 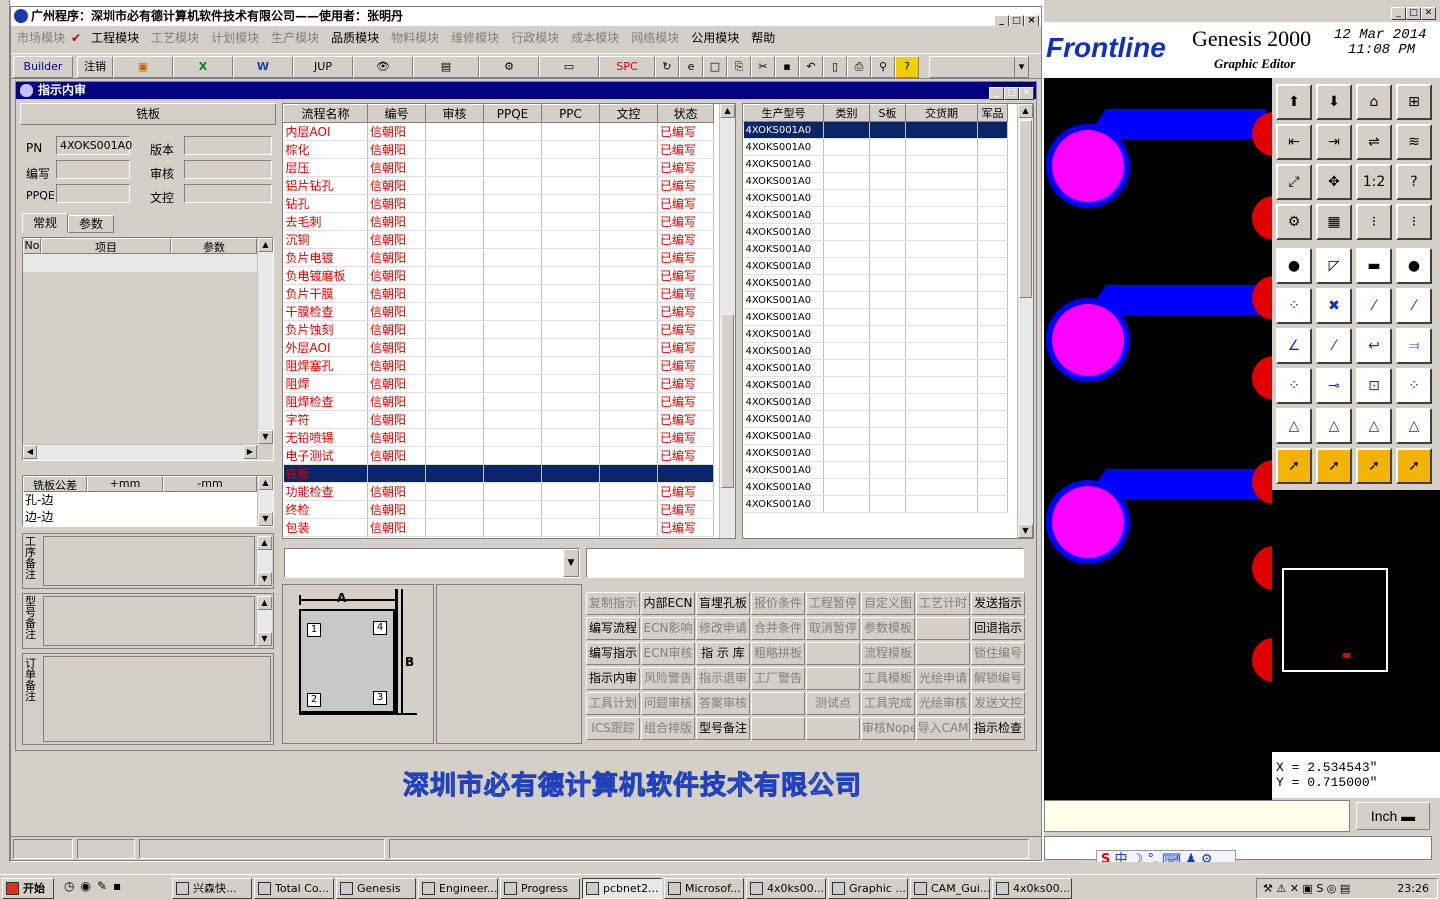 I want to click on tray-icons: ⚒ ⚠ ✕ ▣ S ◎ ▤, so click(x=1303, y=888).